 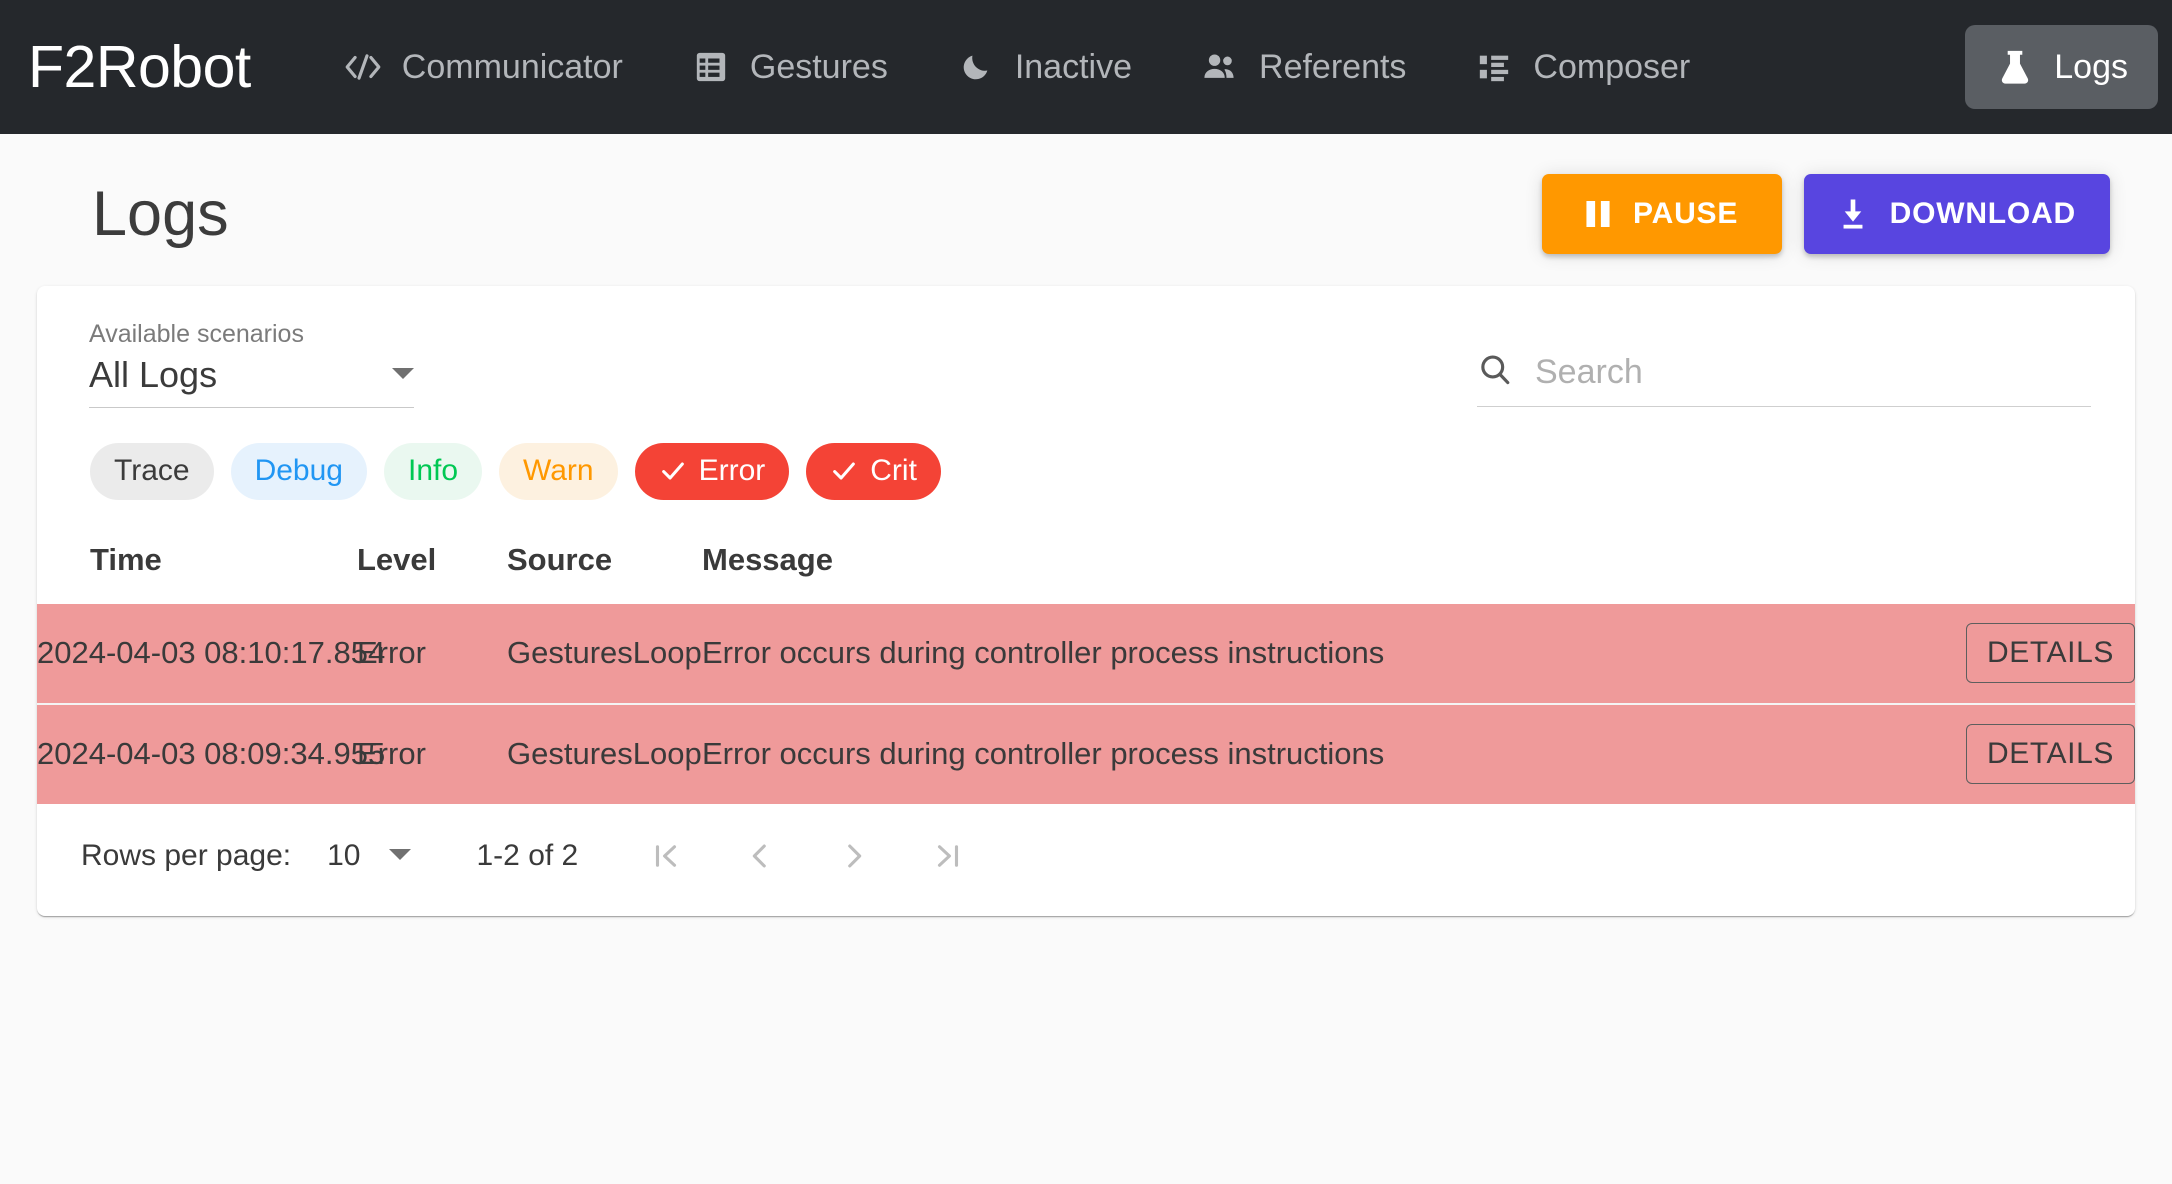 I want to click on column-header-level: Level, so click(x=432, y=566).